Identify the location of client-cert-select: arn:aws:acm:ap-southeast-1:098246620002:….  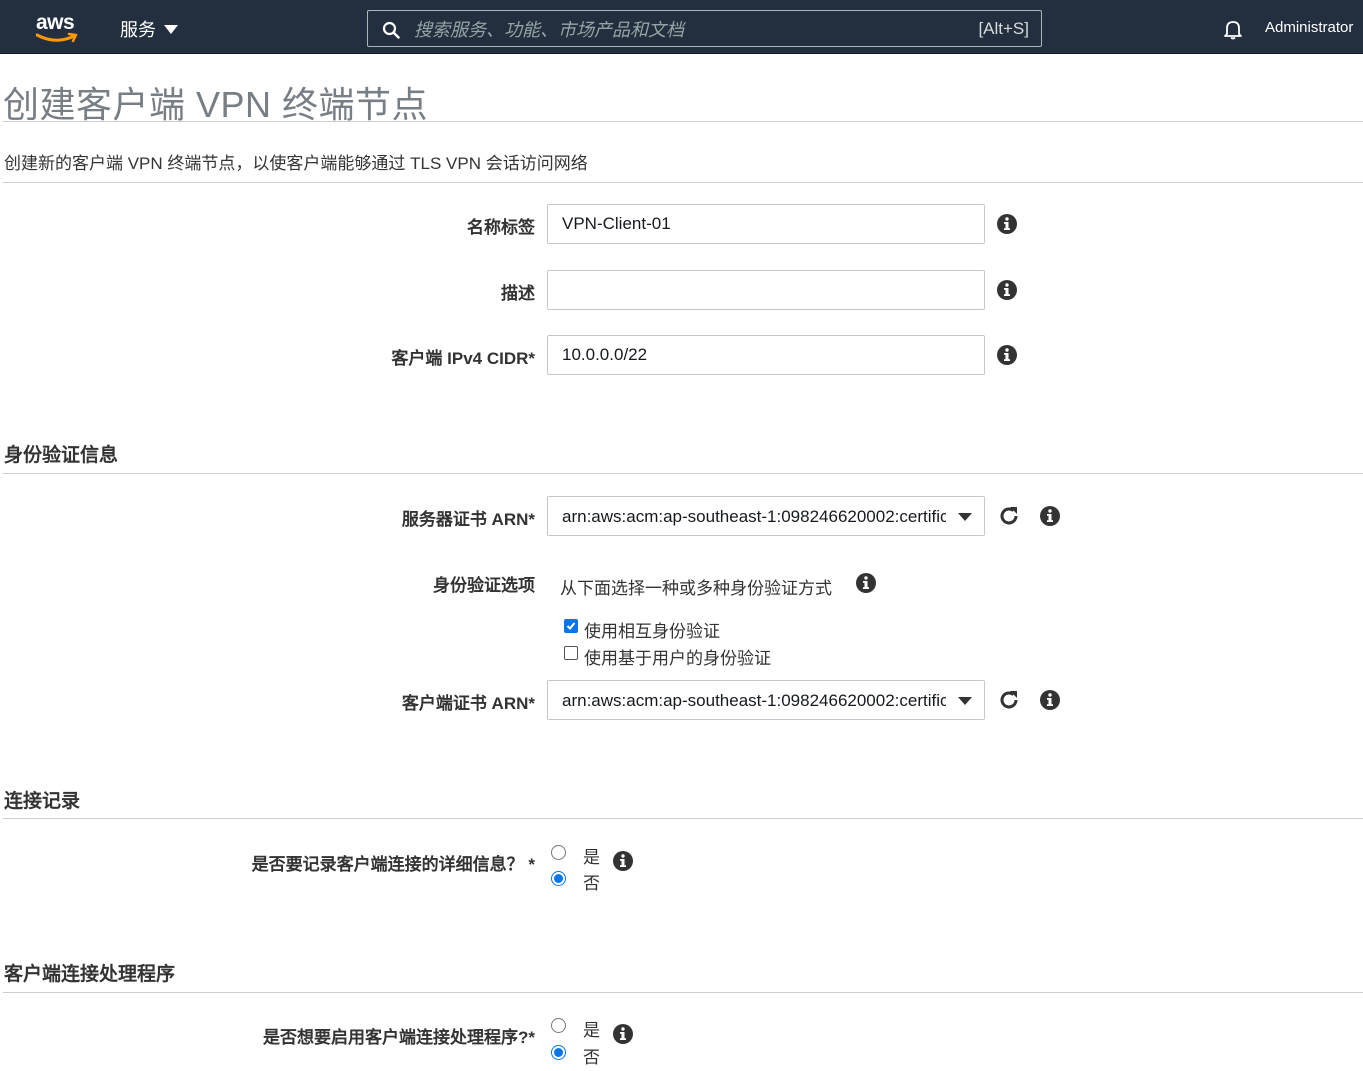
(766, 700).